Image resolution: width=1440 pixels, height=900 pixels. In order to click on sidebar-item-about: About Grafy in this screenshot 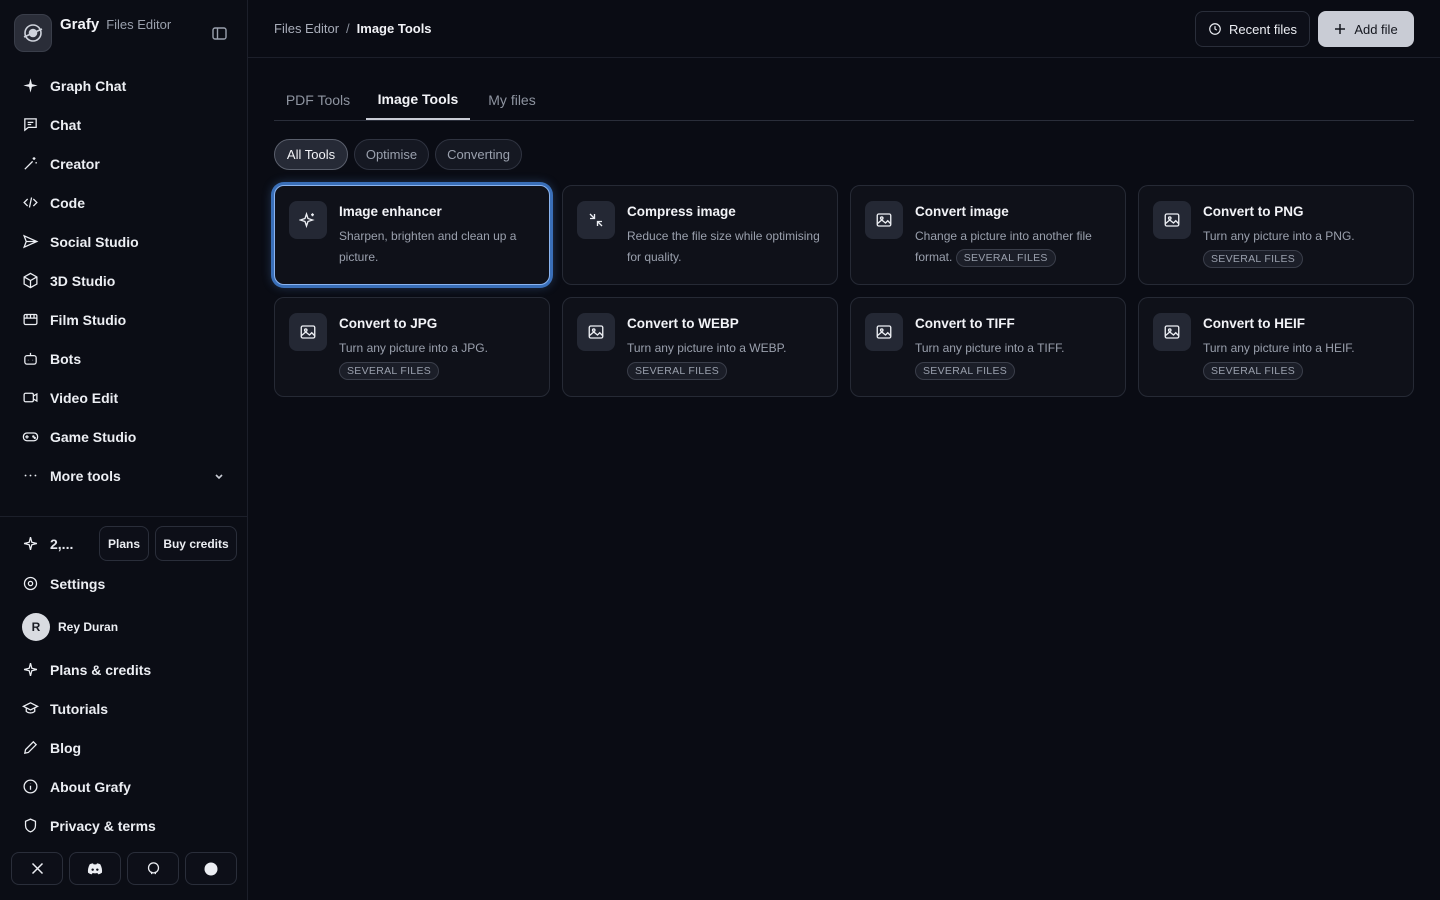, I will do `click(123, 786)`.